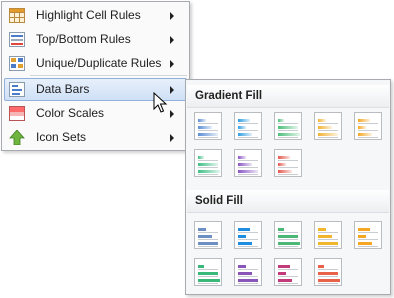  I want to click on highlight-cell-rules-icon, so click(17, 15).